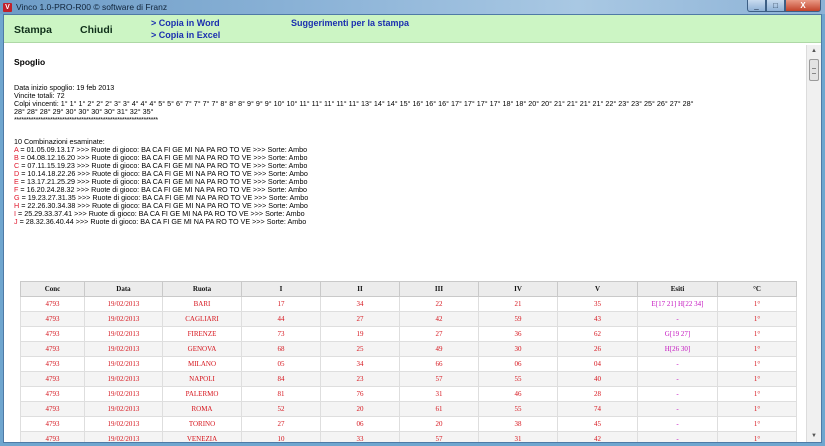  I want to click on table-cell: 62, so click(597, 334).